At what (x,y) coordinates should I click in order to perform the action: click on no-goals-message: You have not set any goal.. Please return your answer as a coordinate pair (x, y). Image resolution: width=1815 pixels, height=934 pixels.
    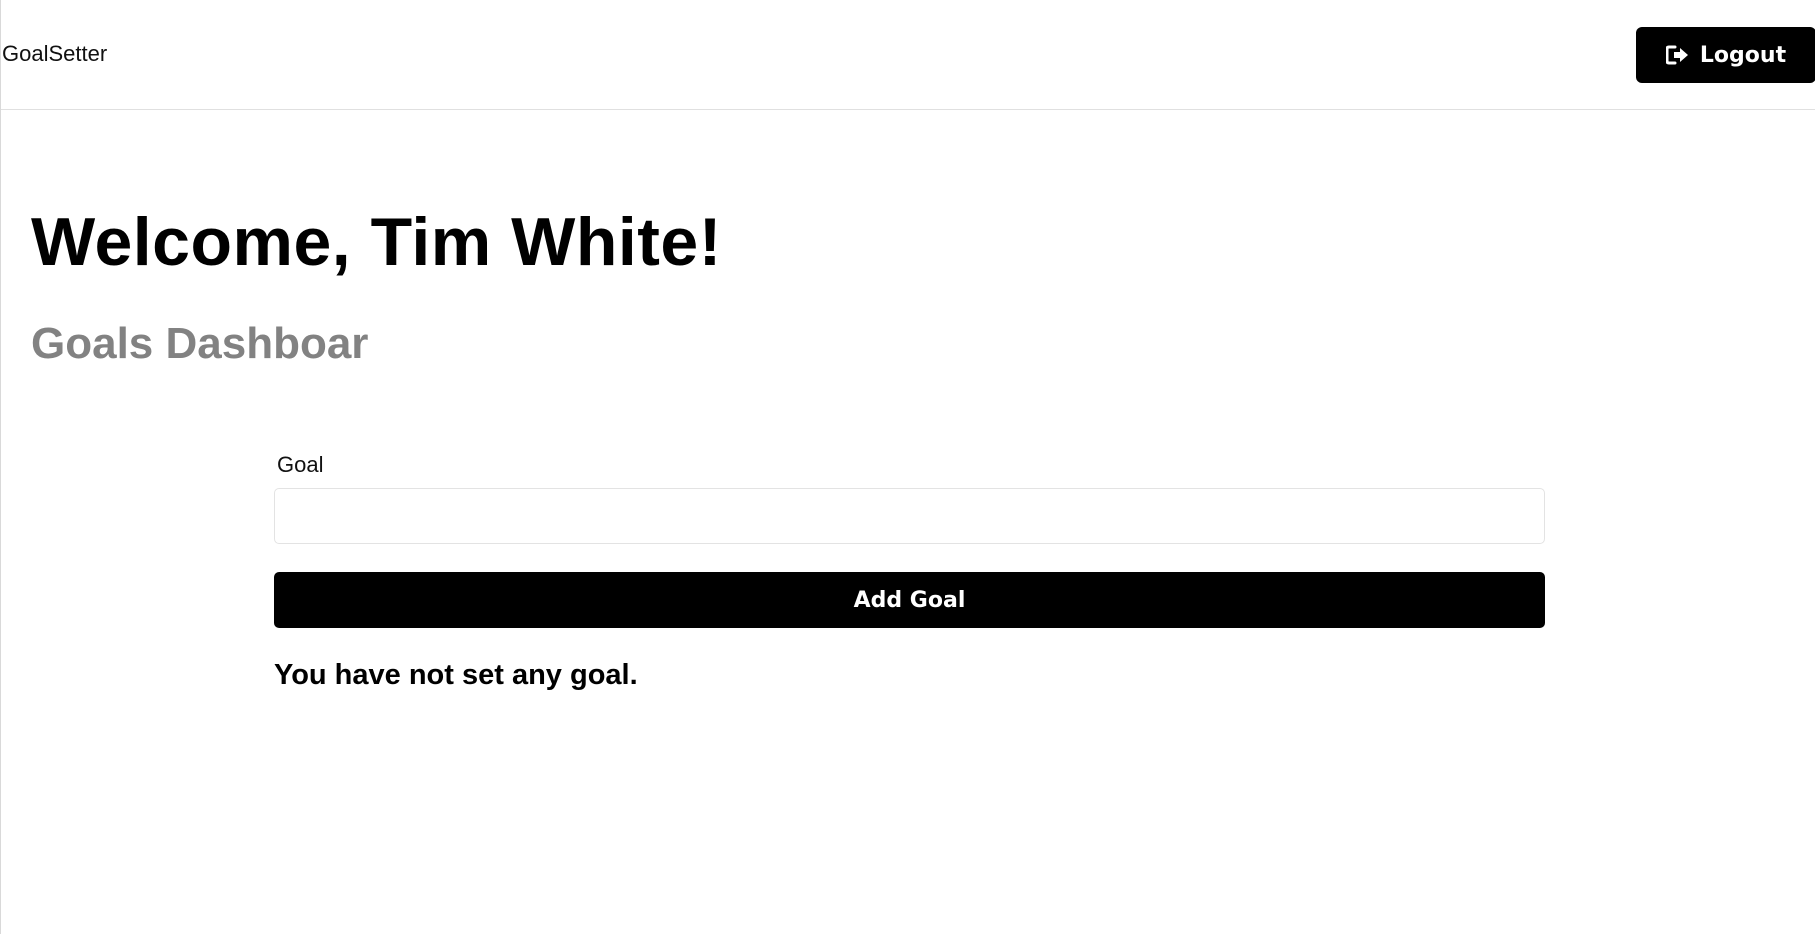
    Looking at the image, I should click on (456, 675).